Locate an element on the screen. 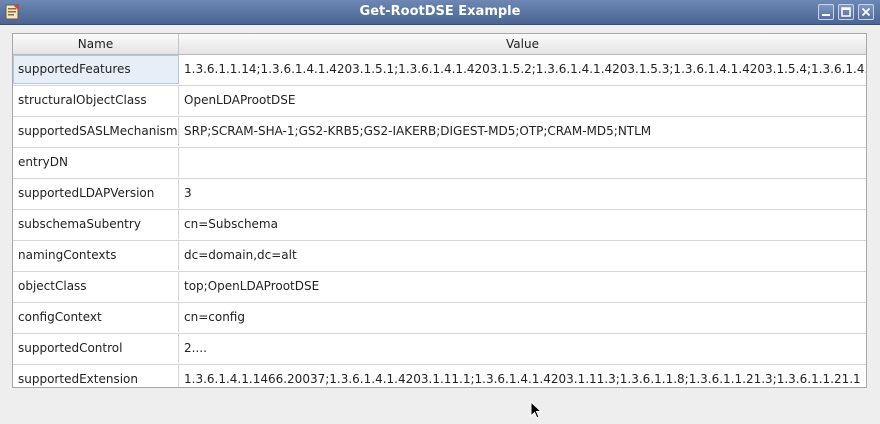  column-header-value: Value is located at coordinates (522, 44).